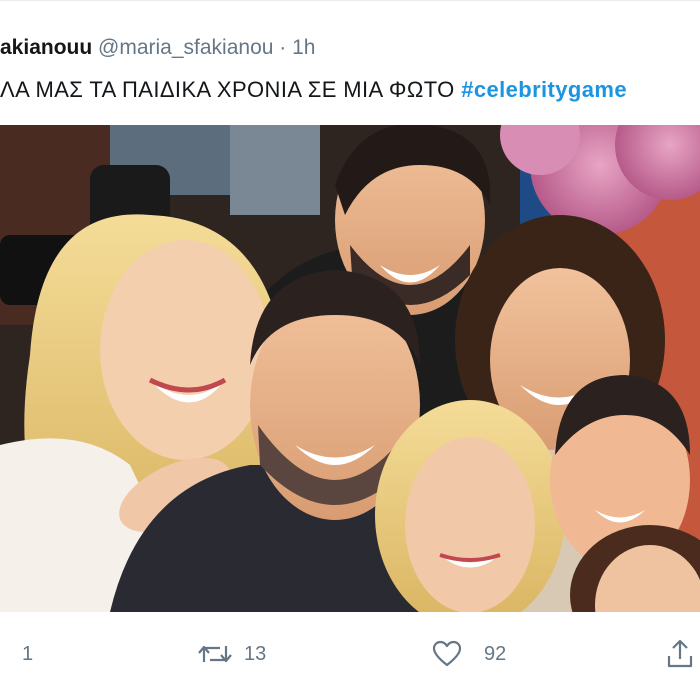  Describe the element at coordinates (350, 654) in the screenshot. I see `tweet-actions: 1 13 92` at that location.